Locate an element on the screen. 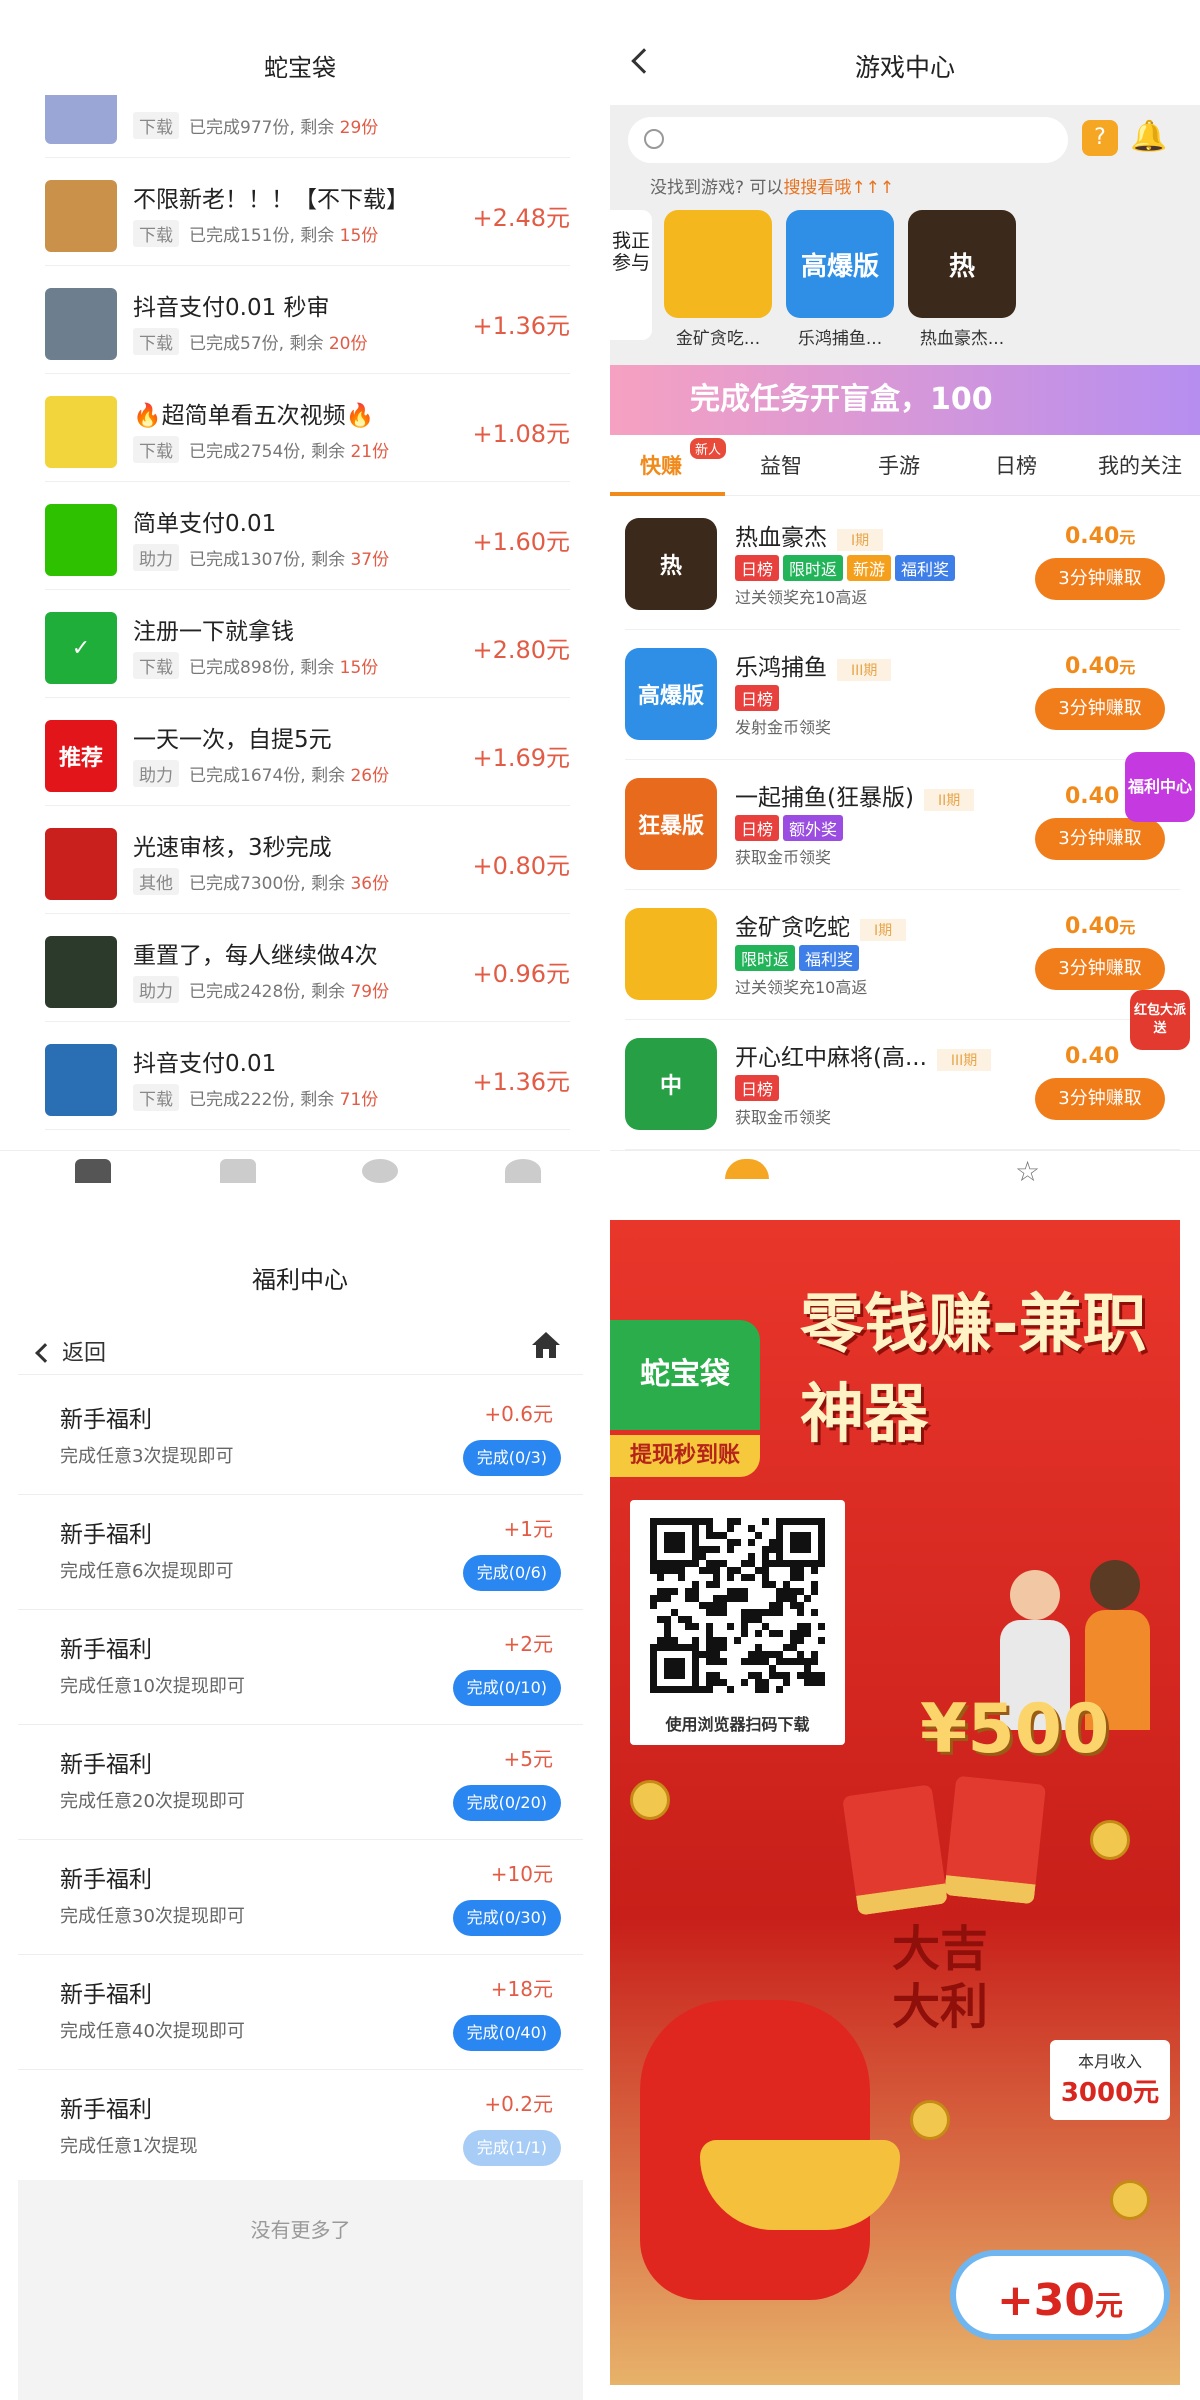 The image size is (1200, 2400). tab-1: 快赚 is located at coordinates (661, 465).